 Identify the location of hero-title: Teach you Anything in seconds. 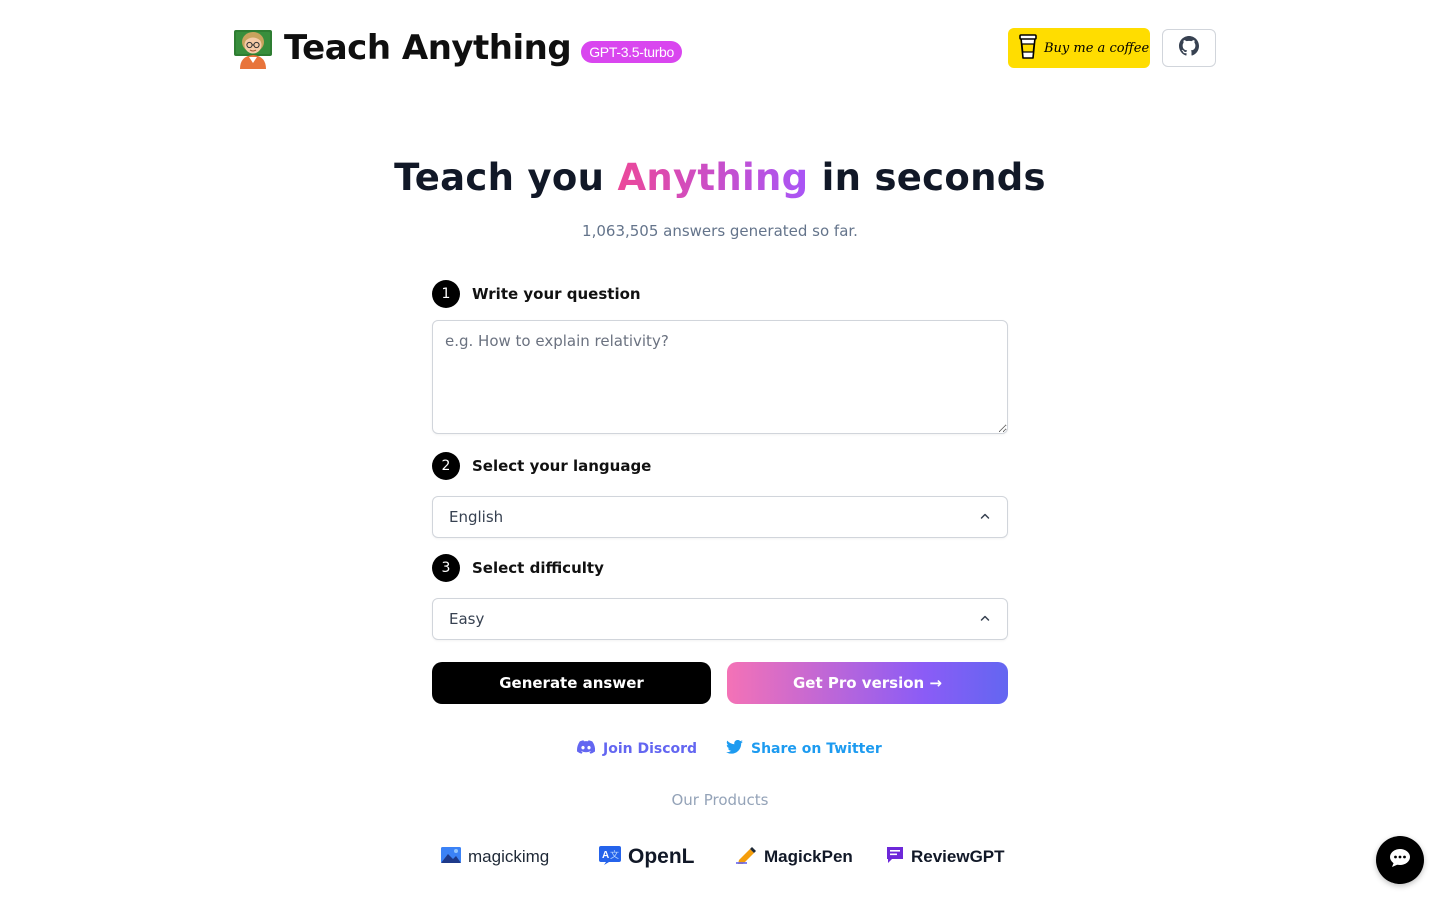
(720, 177).